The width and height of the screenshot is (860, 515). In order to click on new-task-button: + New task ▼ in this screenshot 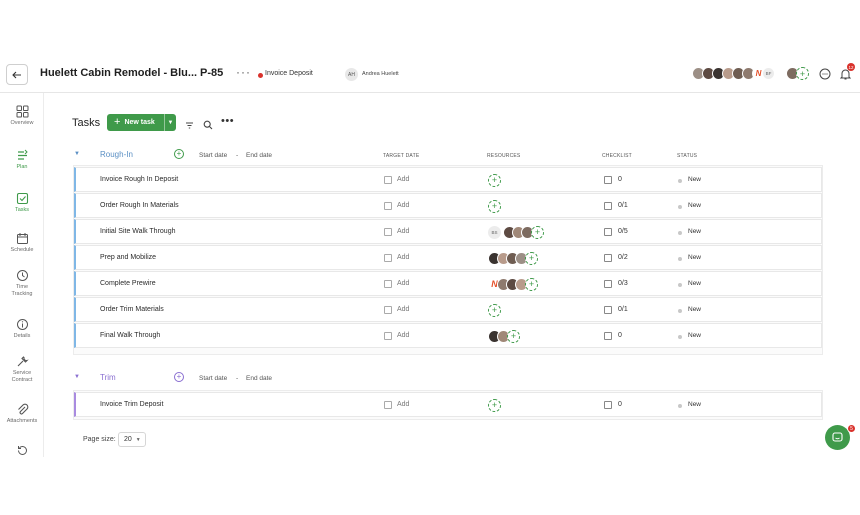, I will do `click(141, 122)`.